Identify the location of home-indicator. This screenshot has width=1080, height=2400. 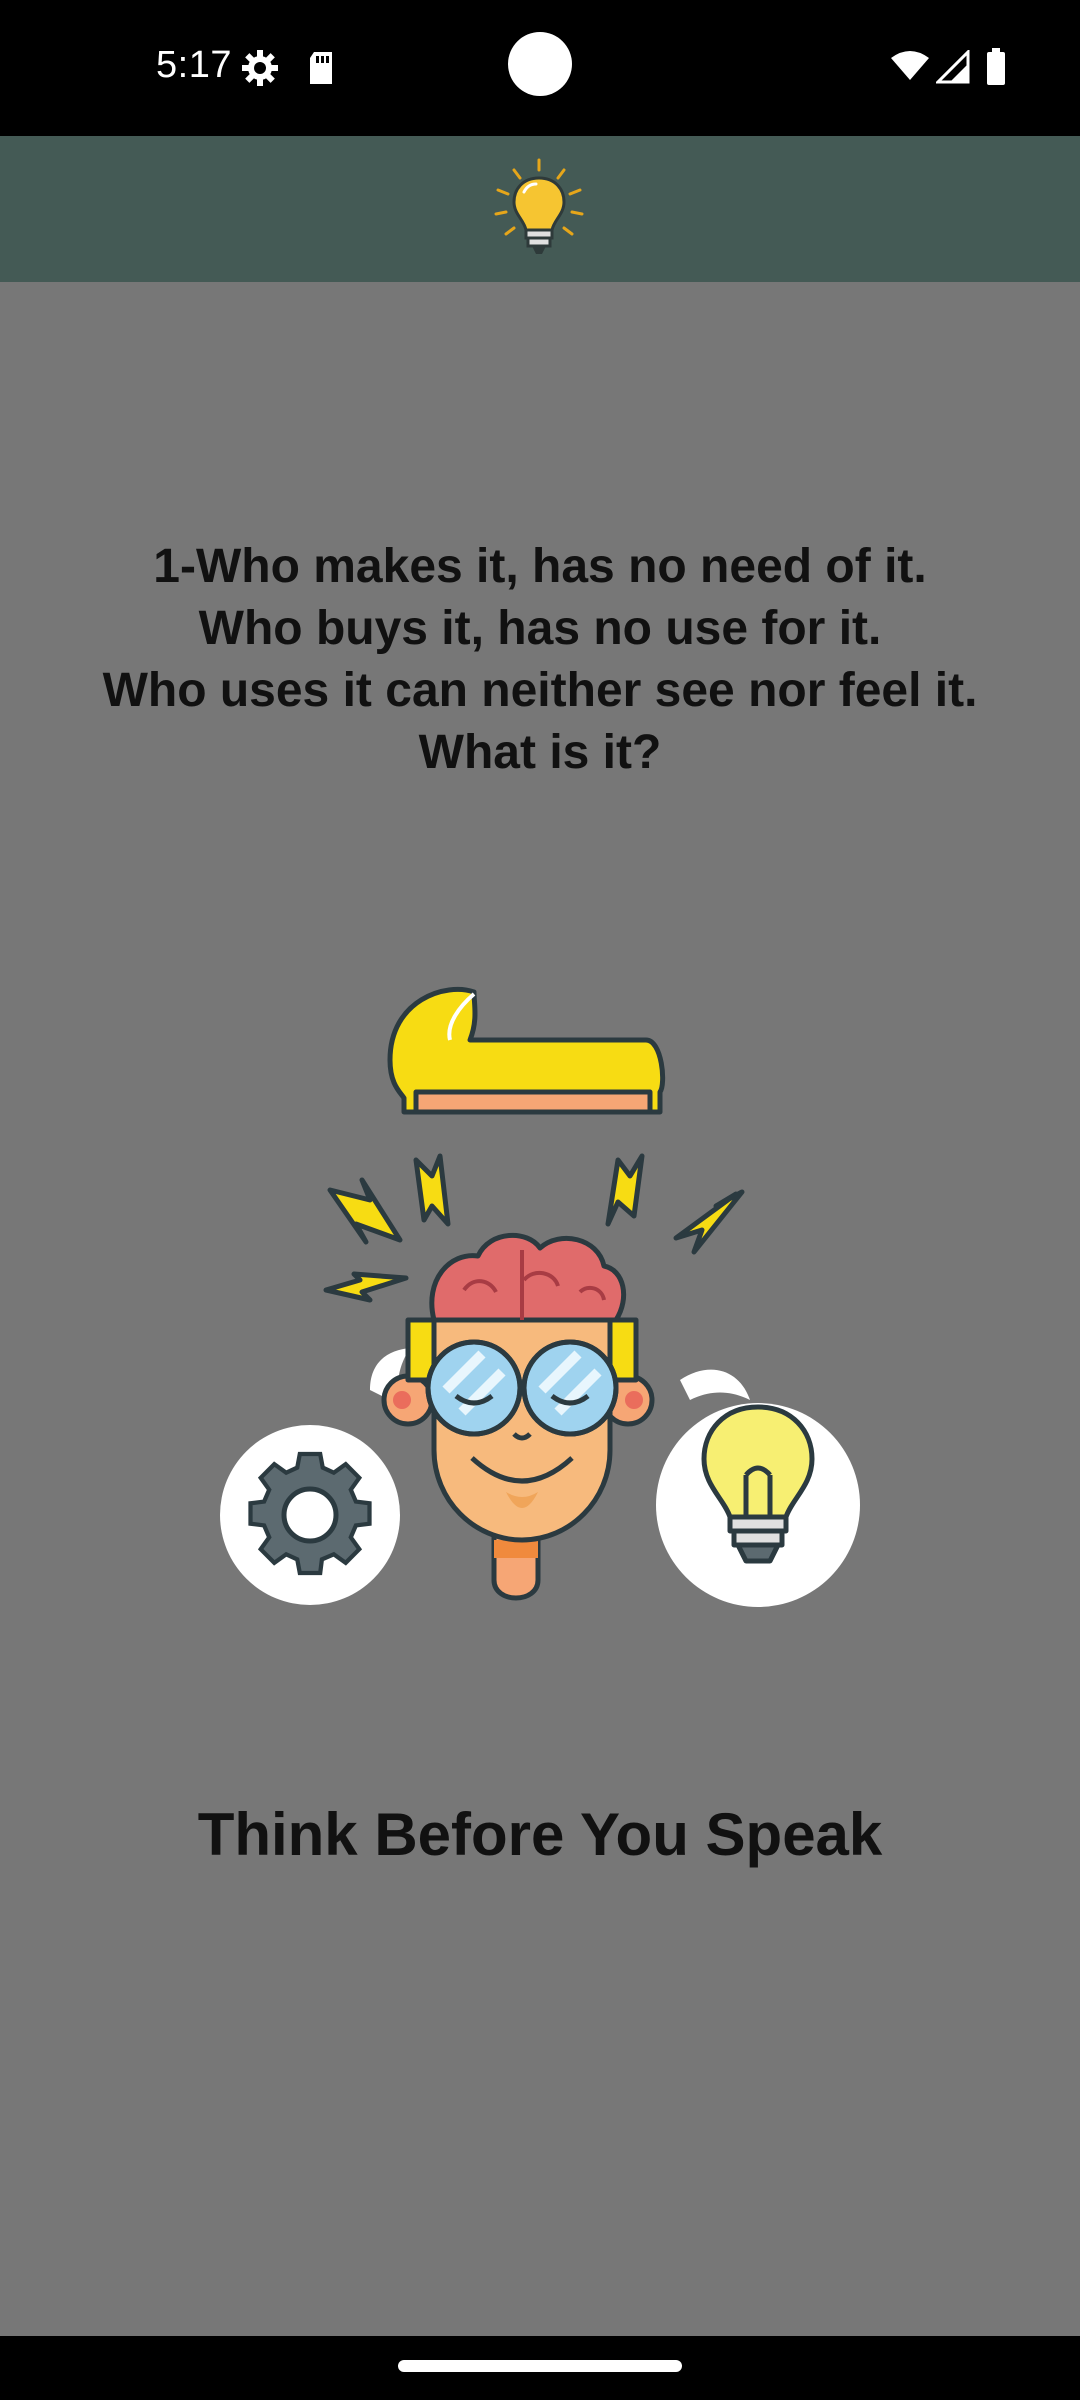
(540, 2366).